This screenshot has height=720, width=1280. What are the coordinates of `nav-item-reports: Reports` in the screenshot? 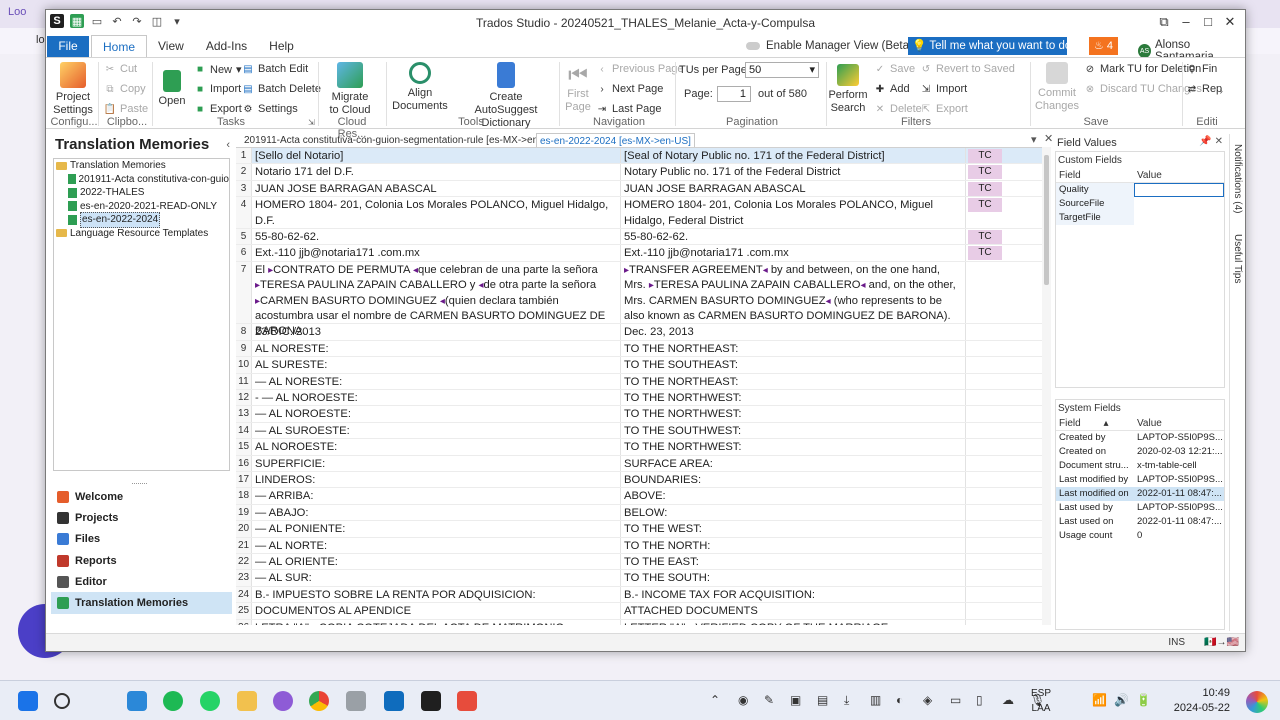 It's located at (141, 560).